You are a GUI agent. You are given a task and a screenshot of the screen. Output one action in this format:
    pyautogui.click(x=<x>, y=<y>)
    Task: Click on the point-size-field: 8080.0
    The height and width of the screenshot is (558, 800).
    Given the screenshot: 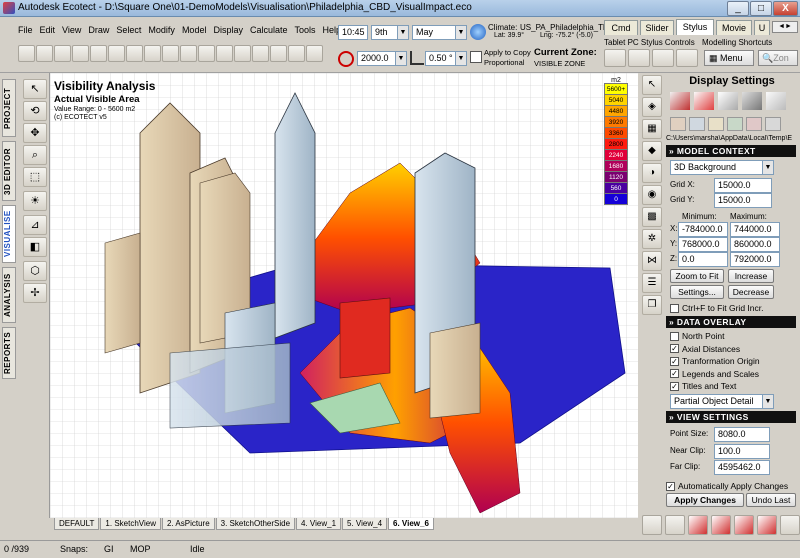 What is the action you would take?
    pyautogui.click(x=742, y=434)
    